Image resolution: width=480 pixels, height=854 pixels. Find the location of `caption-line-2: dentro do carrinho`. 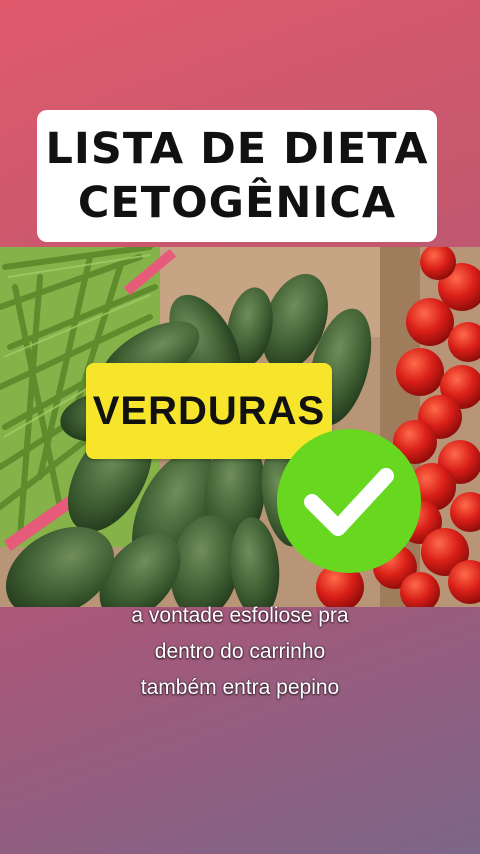

caption-line-2: dentro do carrinho is located at coordinates (240, 651).